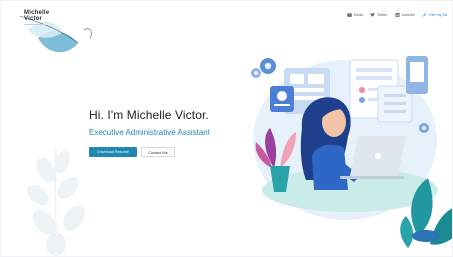 The image size is (453, 257). I want to click on brand-last-name: Victor, so click(33, 19).